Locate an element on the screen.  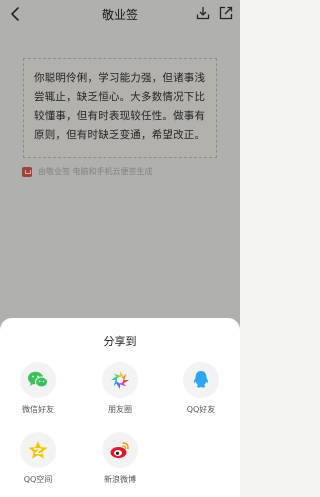
share-wechat-circle is located at coordinates (38, 380).